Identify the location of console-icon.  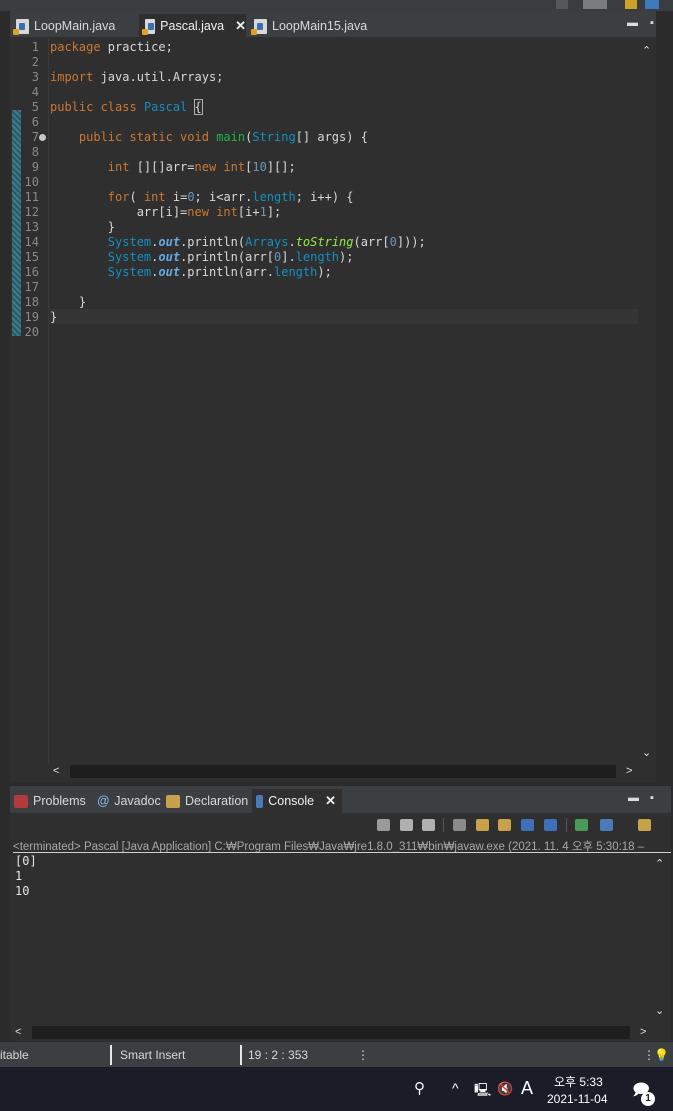
(260, 801).